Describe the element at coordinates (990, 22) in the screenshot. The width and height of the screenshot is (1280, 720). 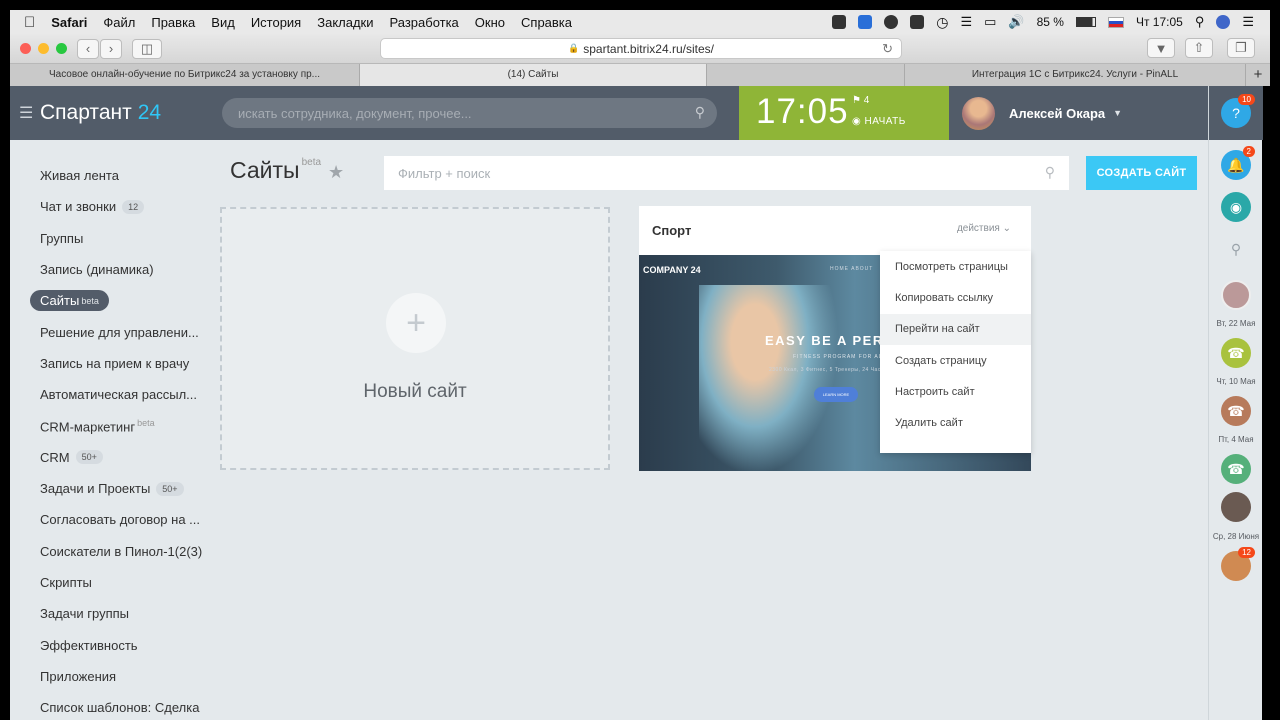
I see `airplay-icon: ▭` at that location.